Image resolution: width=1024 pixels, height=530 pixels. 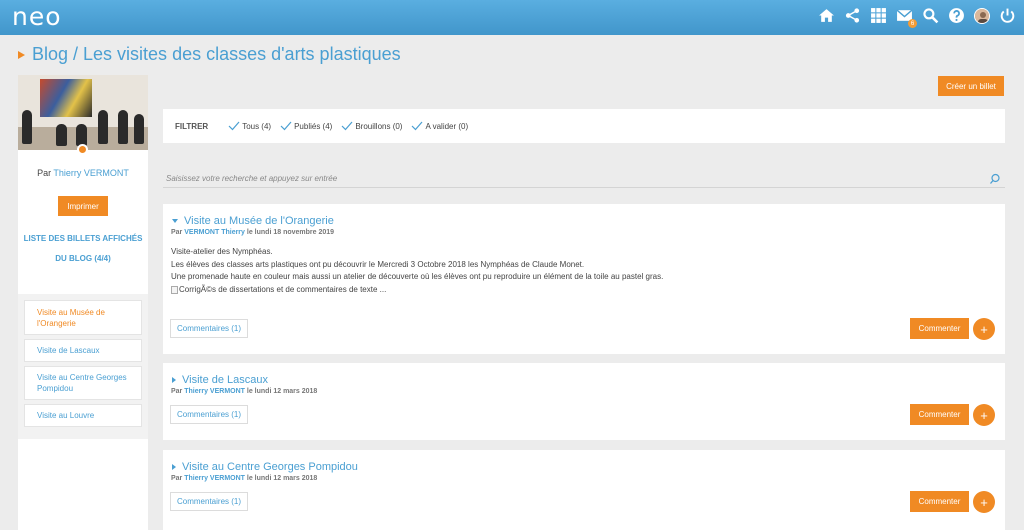 I want to click on filter-all-label: Tous (4), so click(x=257, y=126).